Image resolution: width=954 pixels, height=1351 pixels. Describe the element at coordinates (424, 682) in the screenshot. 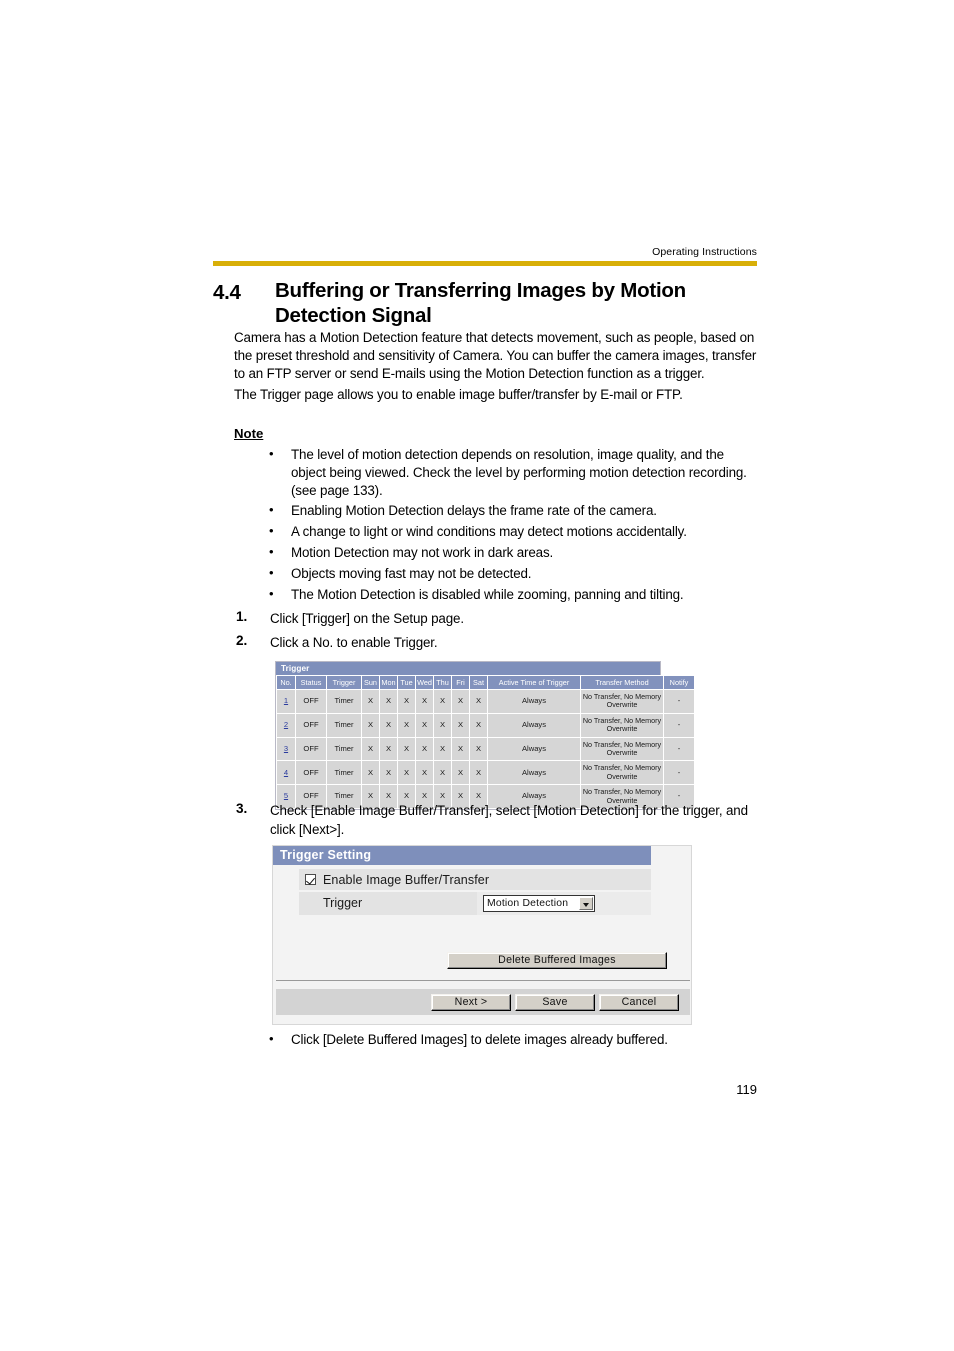

I see `column-header-wed: Wed` at that location.